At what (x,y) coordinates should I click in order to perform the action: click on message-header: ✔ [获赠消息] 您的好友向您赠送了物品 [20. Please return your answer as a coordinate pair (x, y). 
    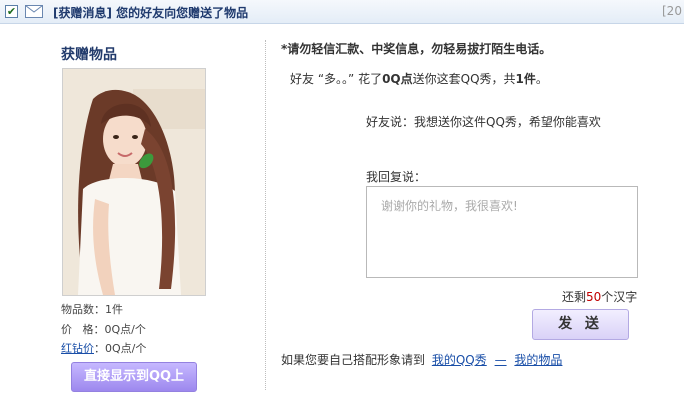
    Looking at the image, I should click on (342, 12).